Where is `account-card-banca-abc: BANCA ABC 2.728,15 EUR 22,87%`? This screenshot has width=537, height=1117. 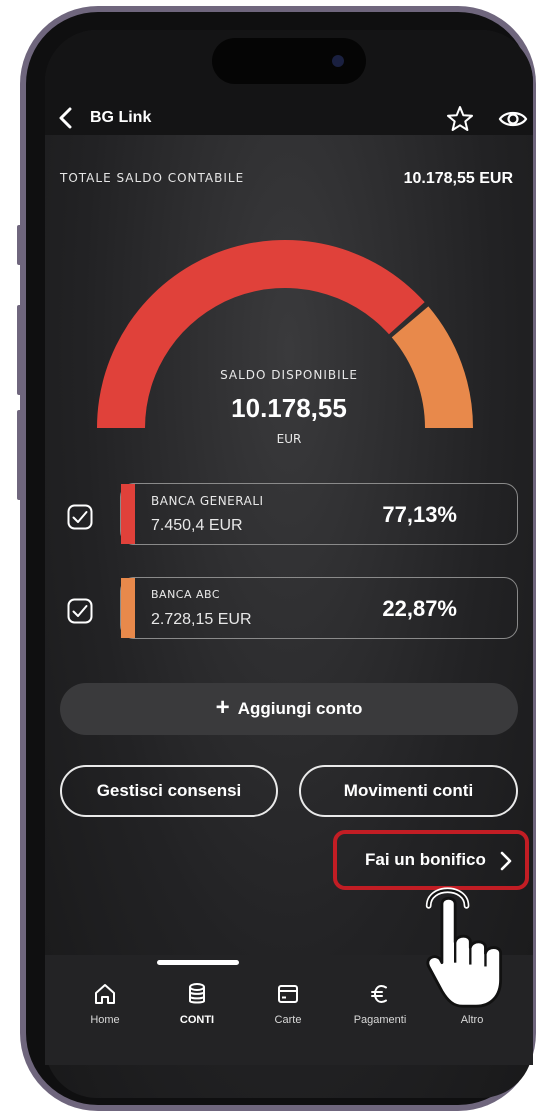
account-card-banca-abc: BANCA ABC 2.728,15 EUR 22,87% is located at coordinates (319, 608).